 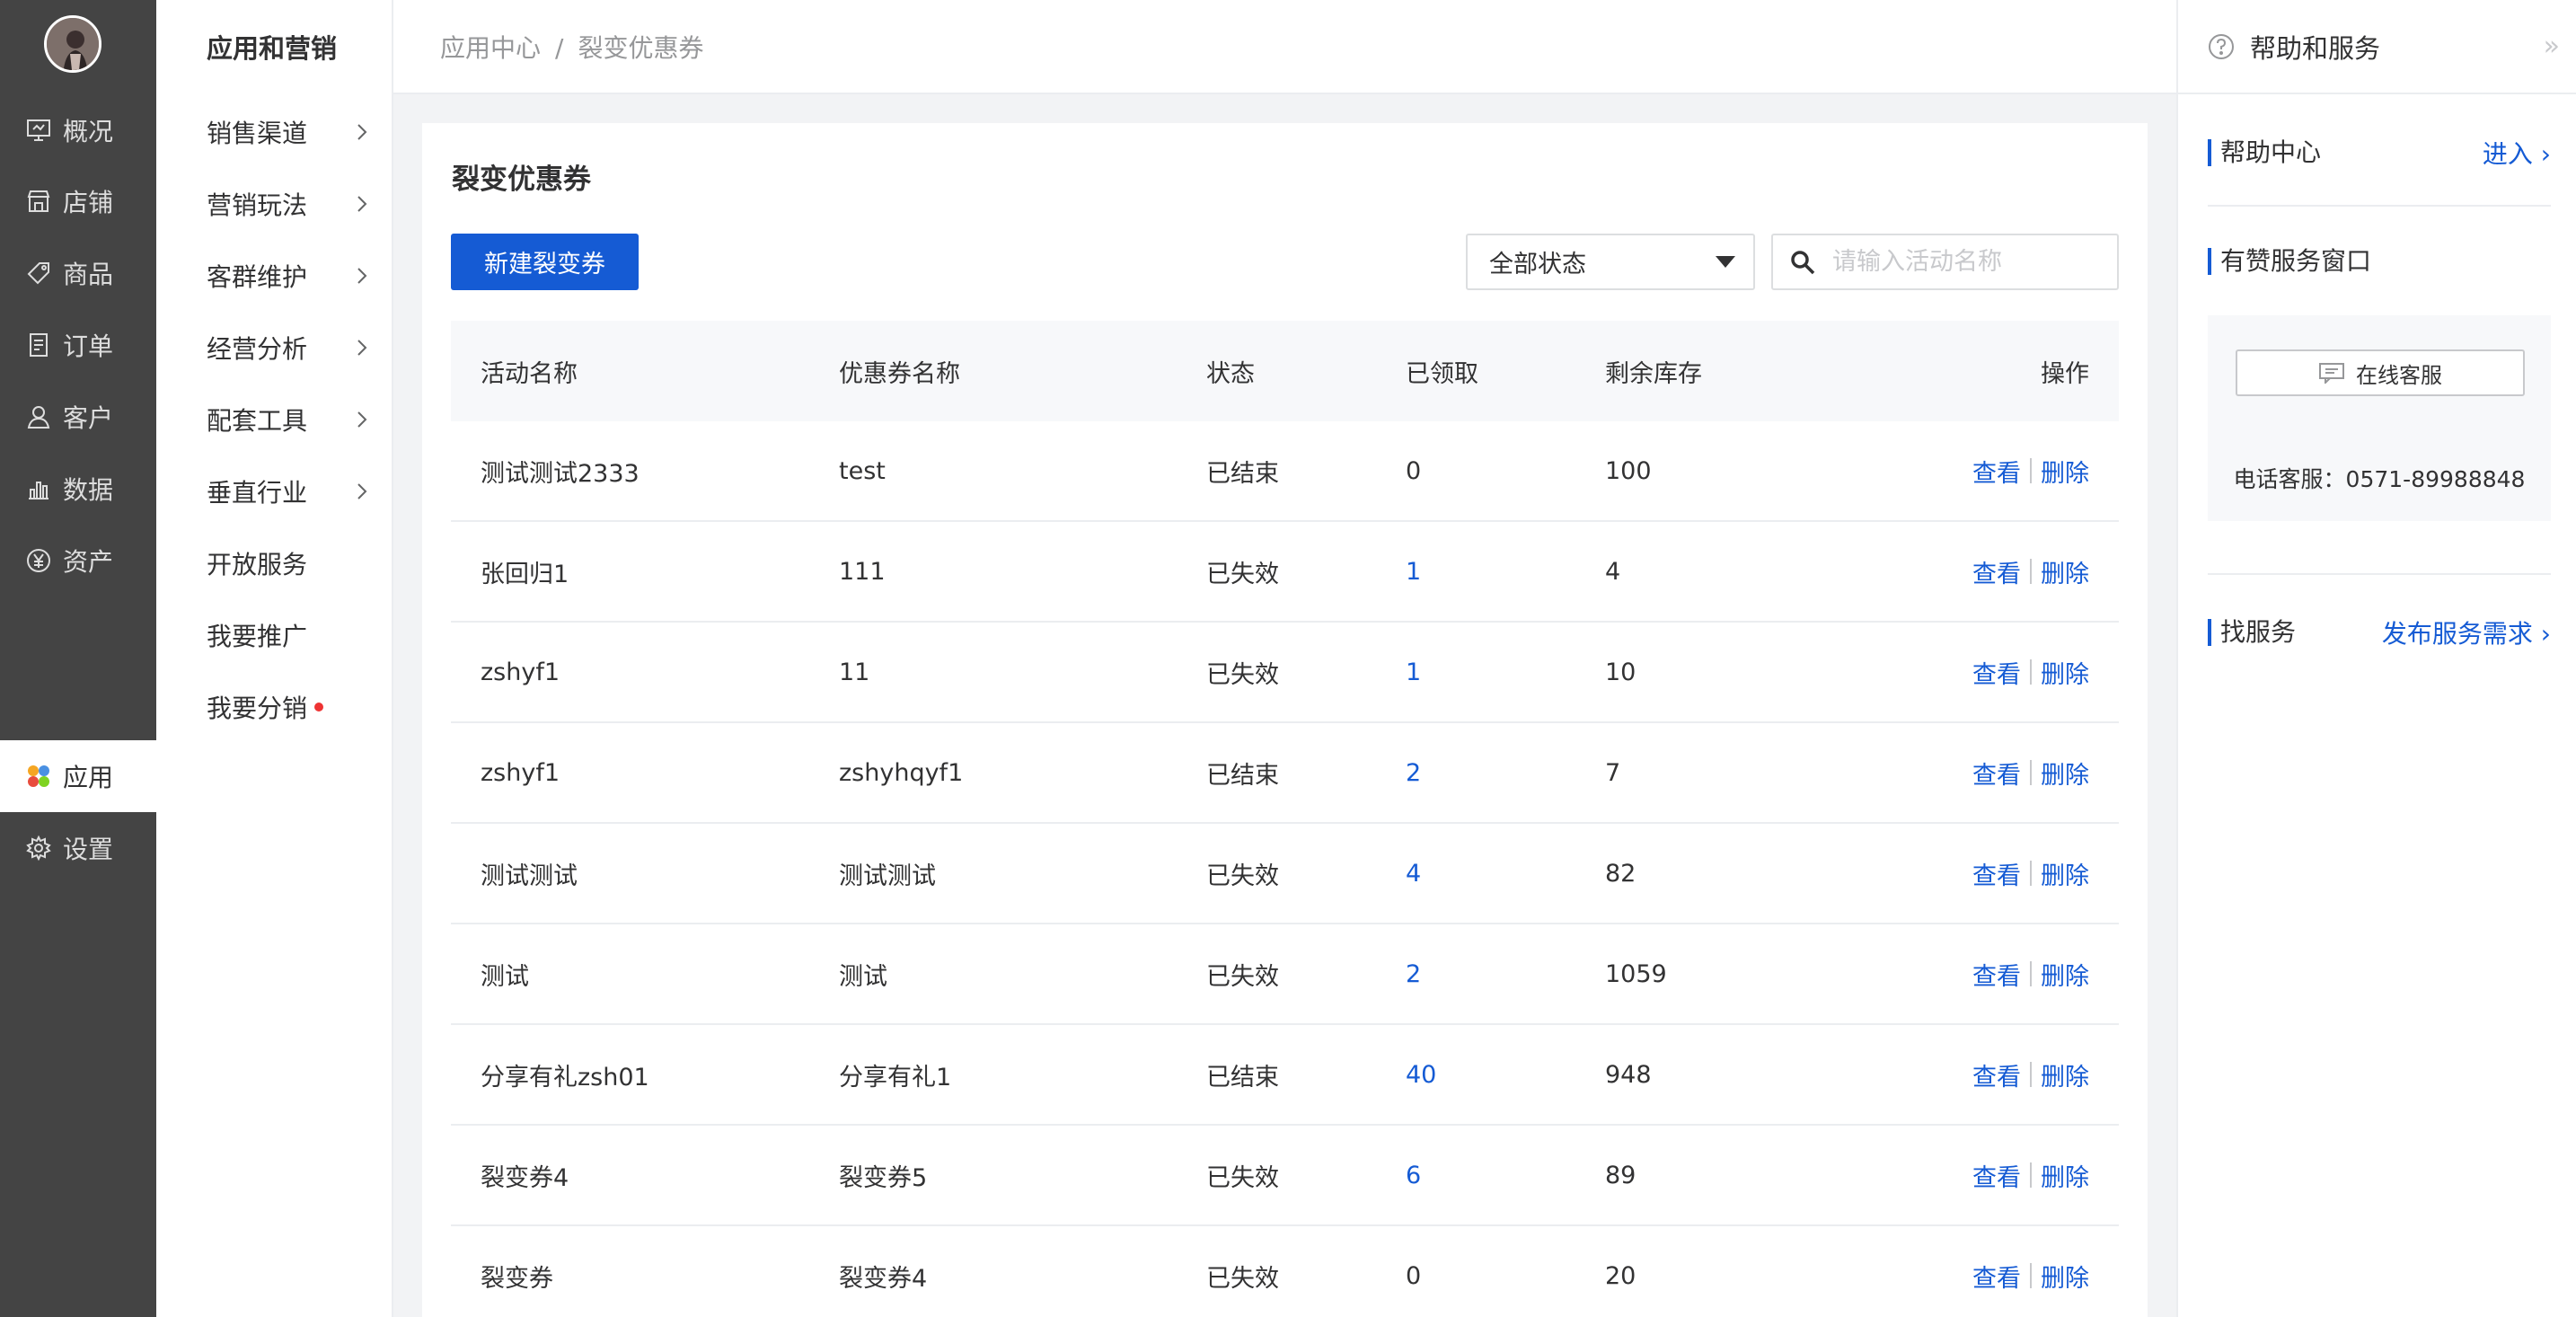 What do you see at coordinates (319, 708) in the screenshot?
I see `notification-dot` at bounding box center [319, 708].